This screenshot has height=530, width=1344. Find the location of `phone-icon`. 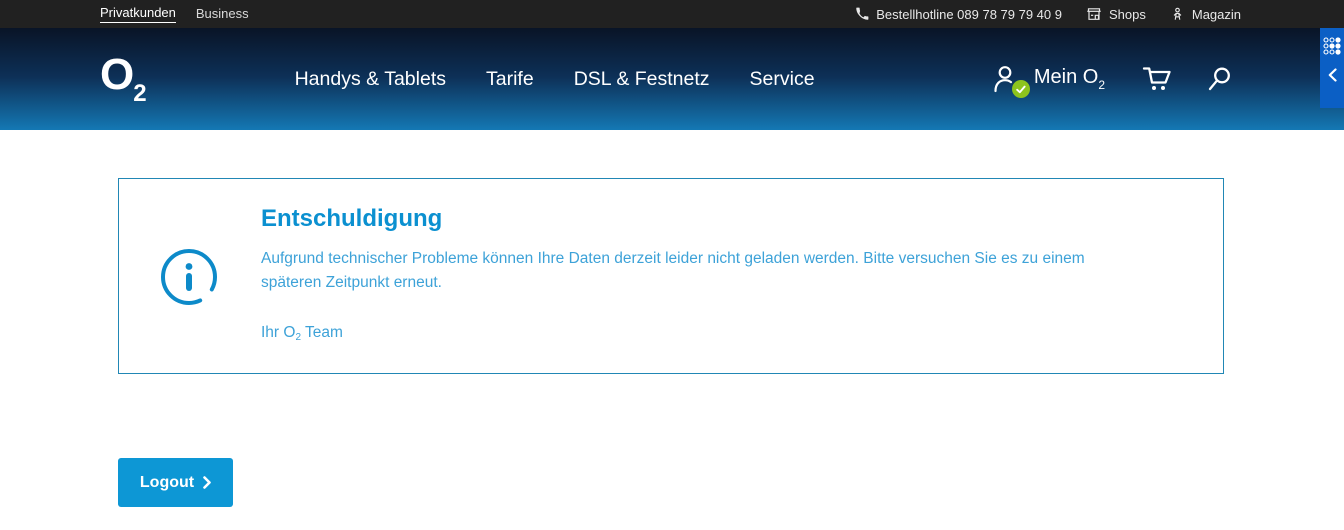

phone-icon is located at coordinates (862, 13).